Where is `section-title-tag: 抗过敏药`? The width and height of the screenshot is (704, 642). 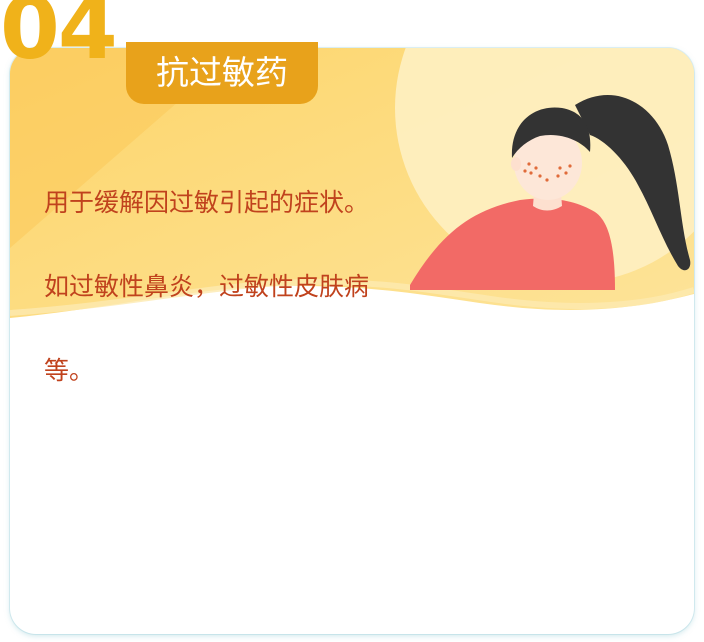 section-title-tag: 抗过敏药 is located at coordinates (222, 73).